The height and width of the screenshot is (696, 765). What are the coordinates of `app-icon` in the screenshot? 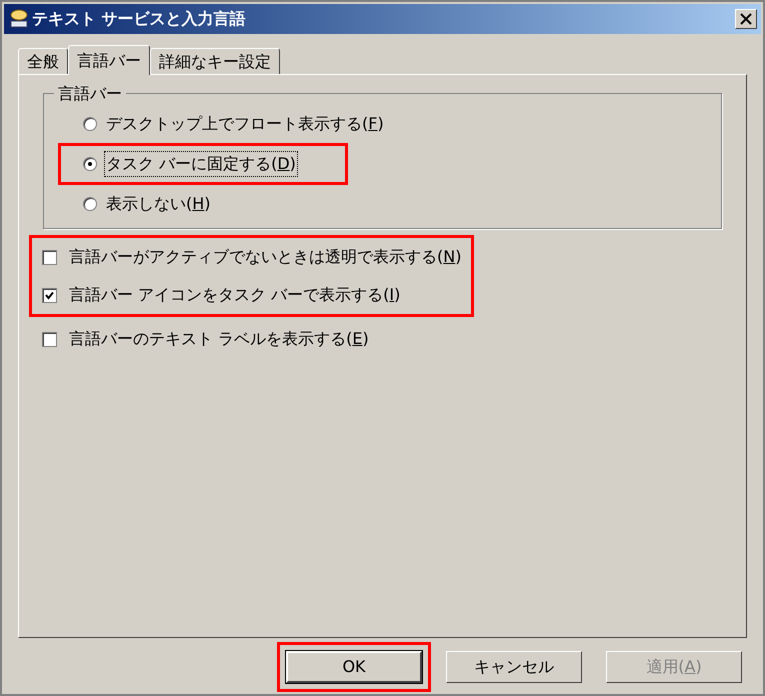 It's located at (19, 19).